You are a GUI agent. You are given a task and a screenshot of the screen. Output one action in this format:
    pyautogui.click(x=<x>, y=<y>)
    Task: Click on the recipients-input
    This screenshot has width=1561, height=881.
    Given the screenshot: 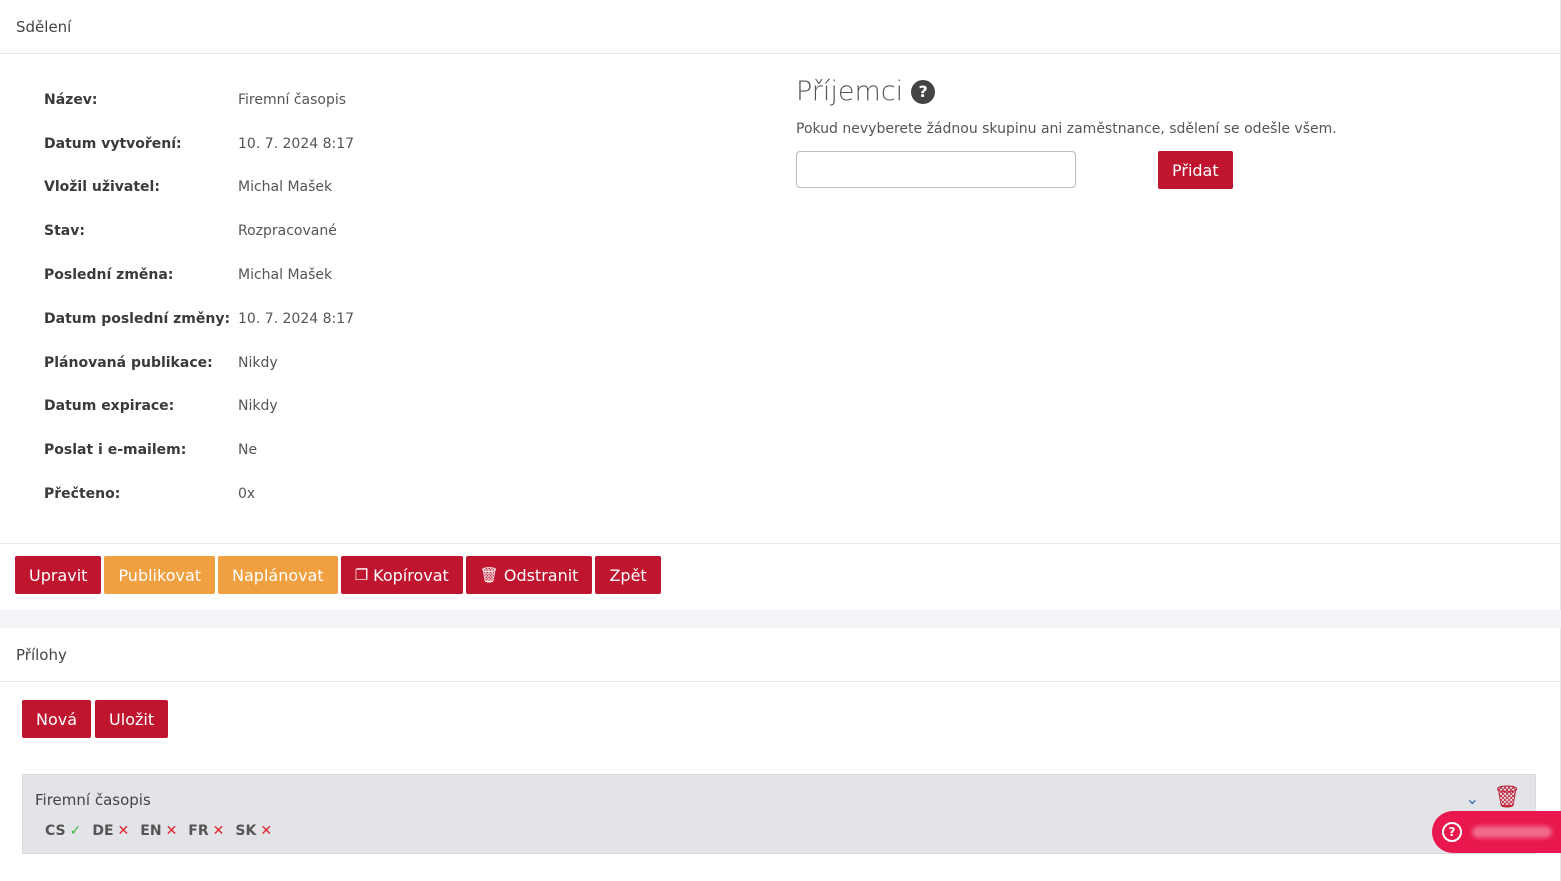 What is the action you would take?
    pyautogui.click(x=936, y=169)
    